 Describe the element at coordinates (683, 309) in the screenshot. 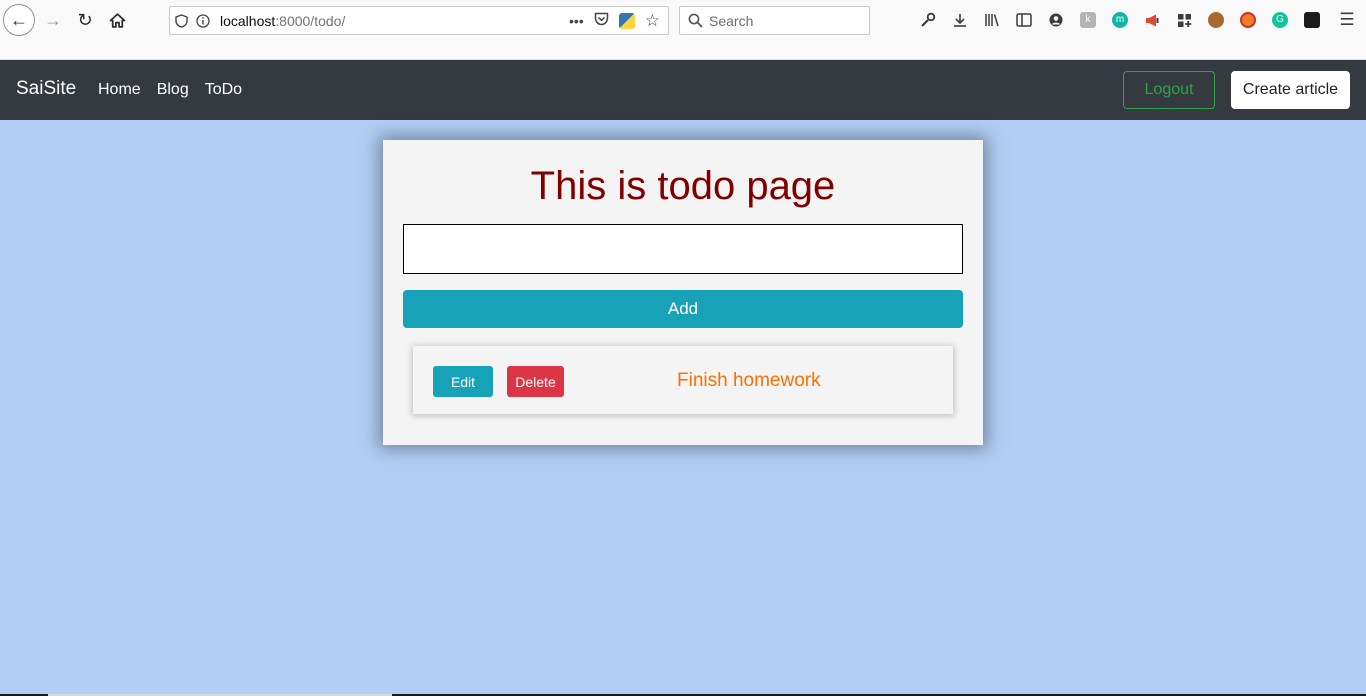

I see `add-button: Add` at that location.